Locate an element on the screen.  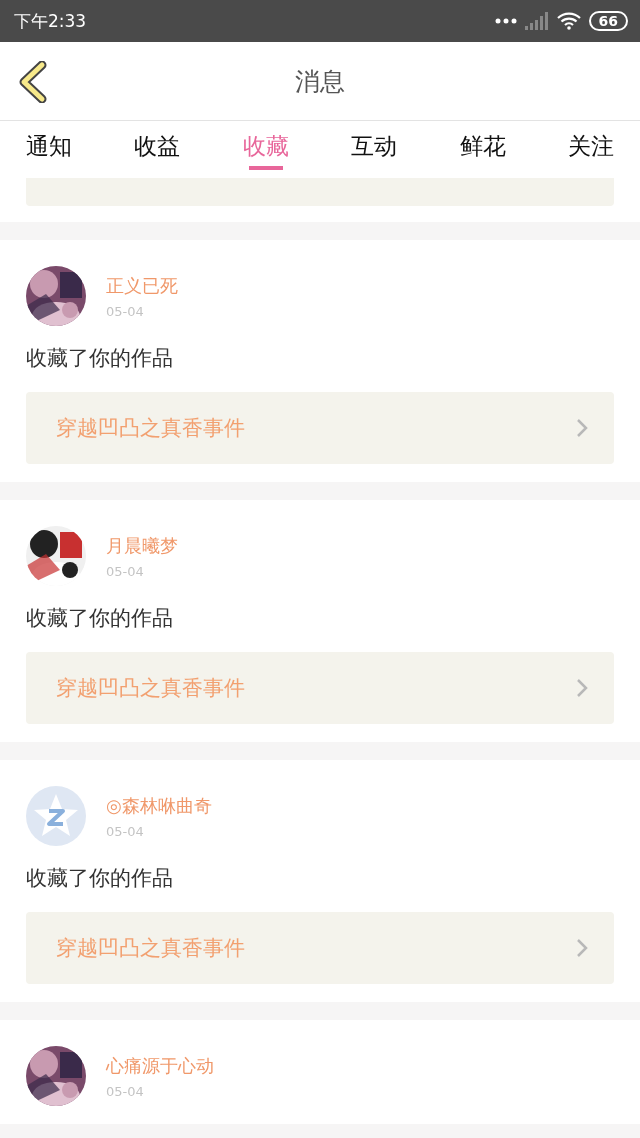
signal-icon is located at coordinates (536, 21).